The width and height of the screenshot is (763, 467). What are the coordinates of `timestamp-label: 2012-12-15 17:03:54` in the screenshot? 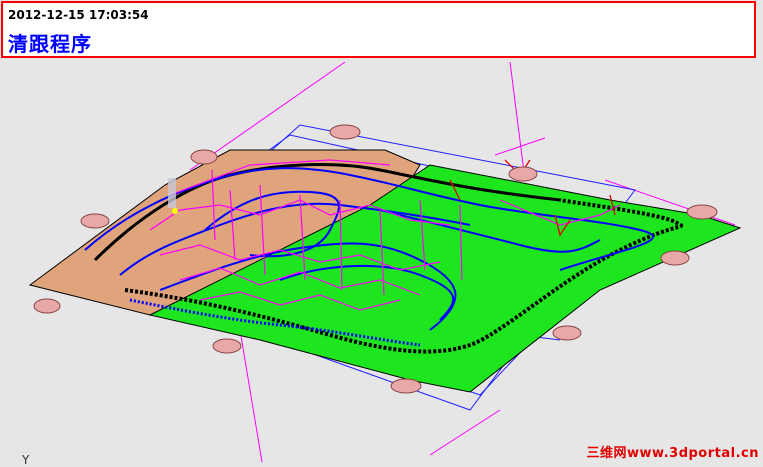 It's located at (78, 15).